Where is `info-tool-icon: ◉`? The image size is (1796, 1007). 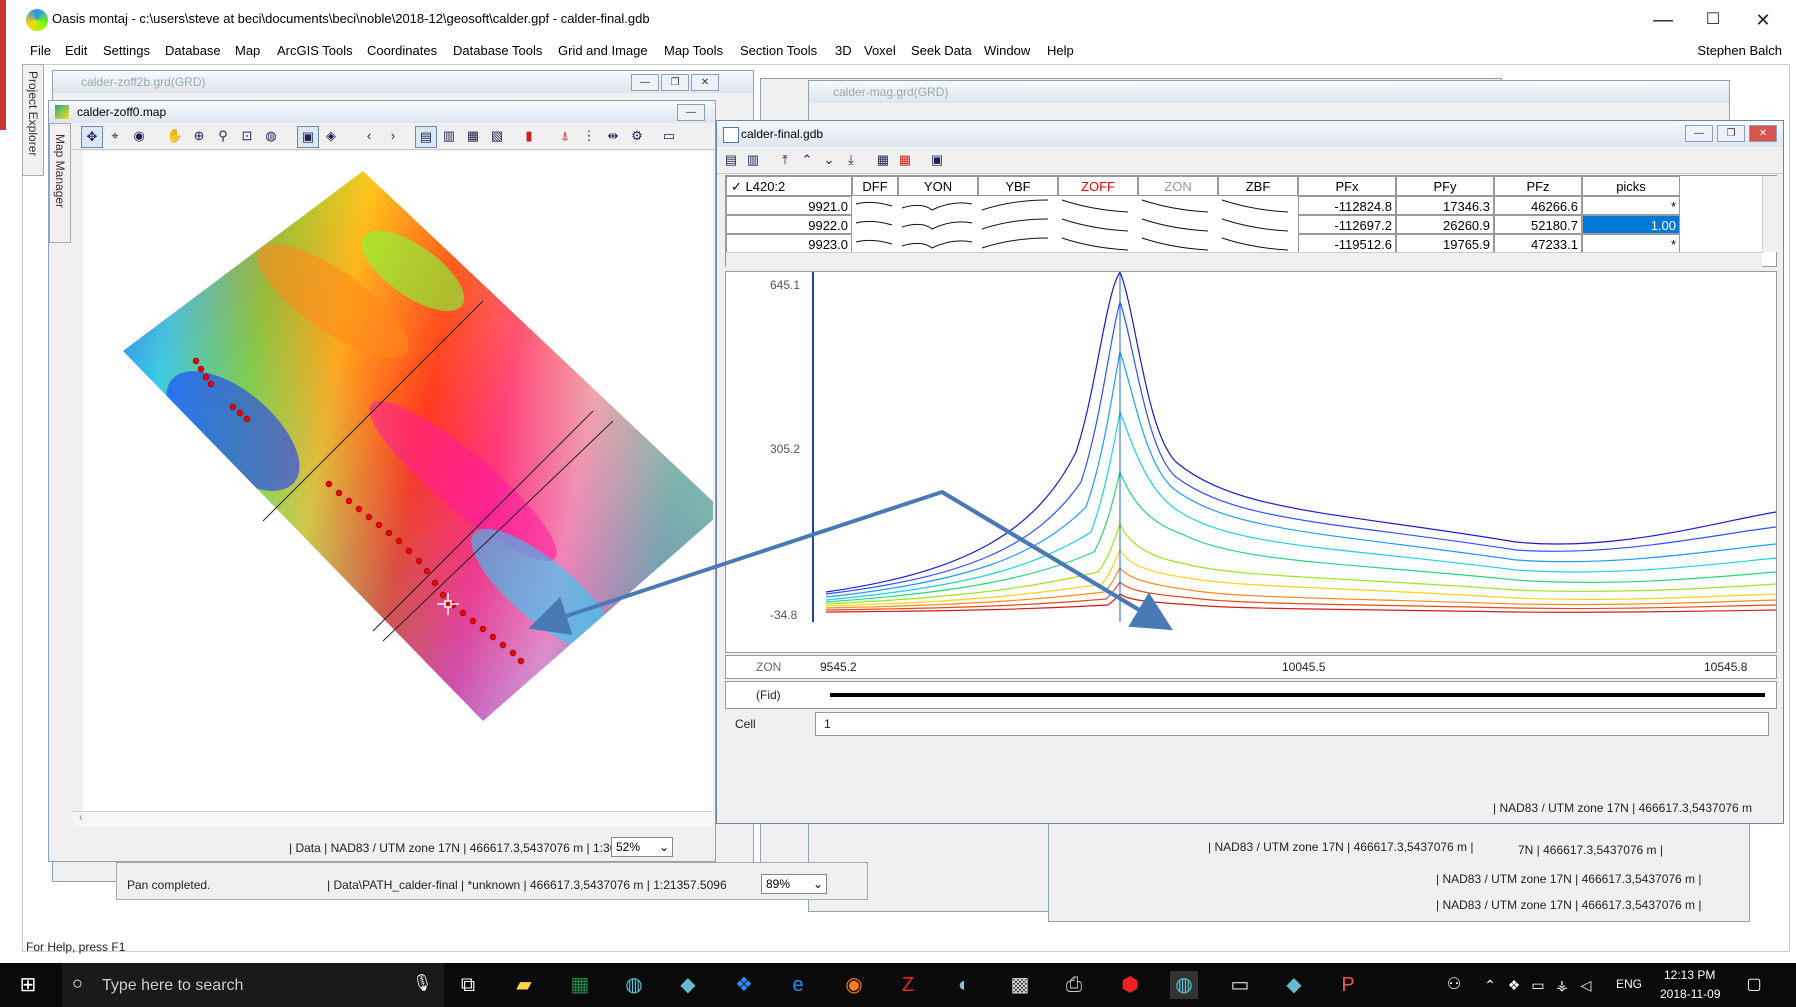 info-tool-icon: ◉ is located at coordinates (139, 136).